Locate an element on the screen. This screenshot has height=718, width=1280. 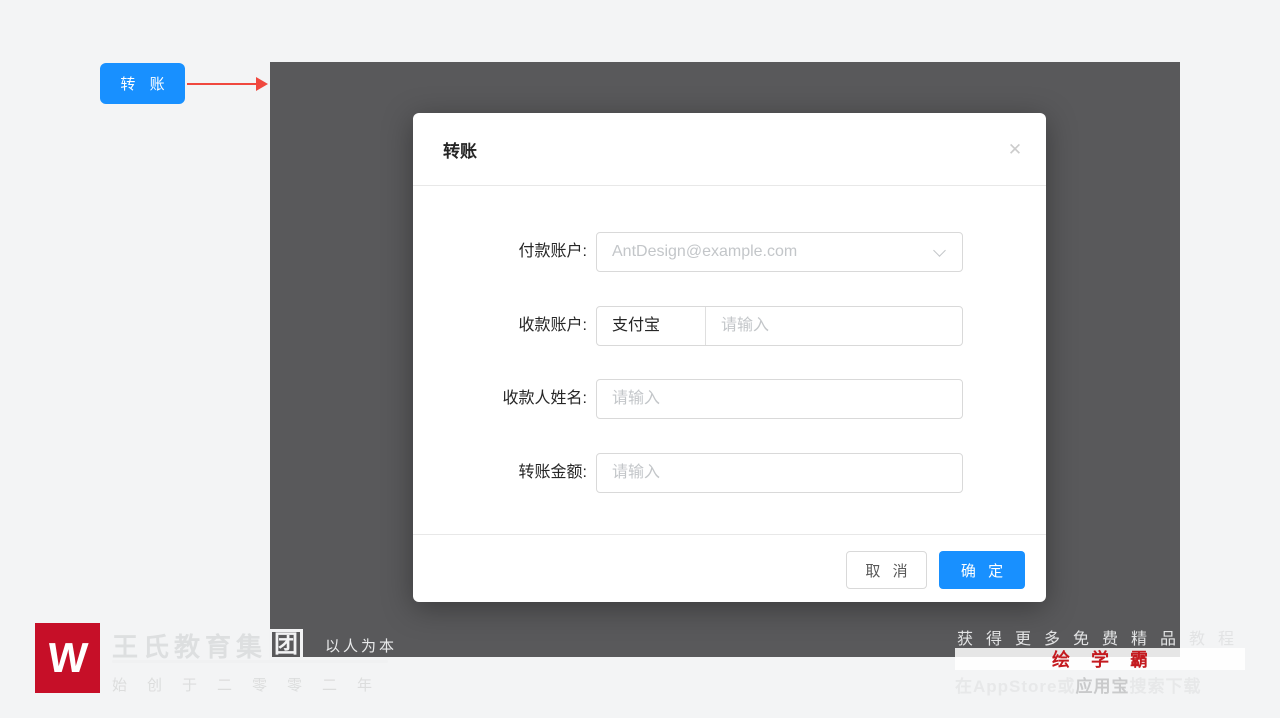
modal-footer: 取 消 确 定 is located at coordinates (729, 568).